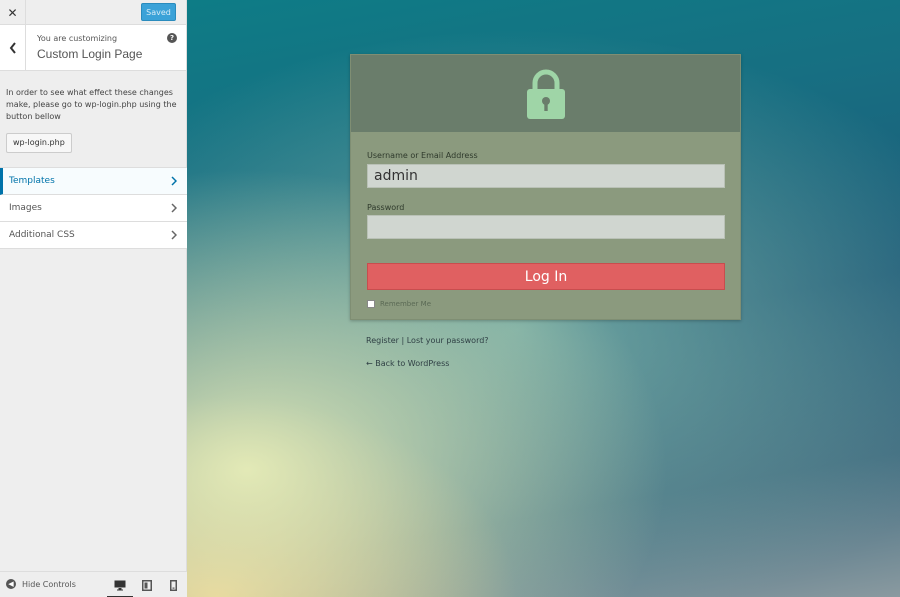 The image size is (900, 597). I want to click on hide-controls-label: Hide Controls, so click(49, 584).